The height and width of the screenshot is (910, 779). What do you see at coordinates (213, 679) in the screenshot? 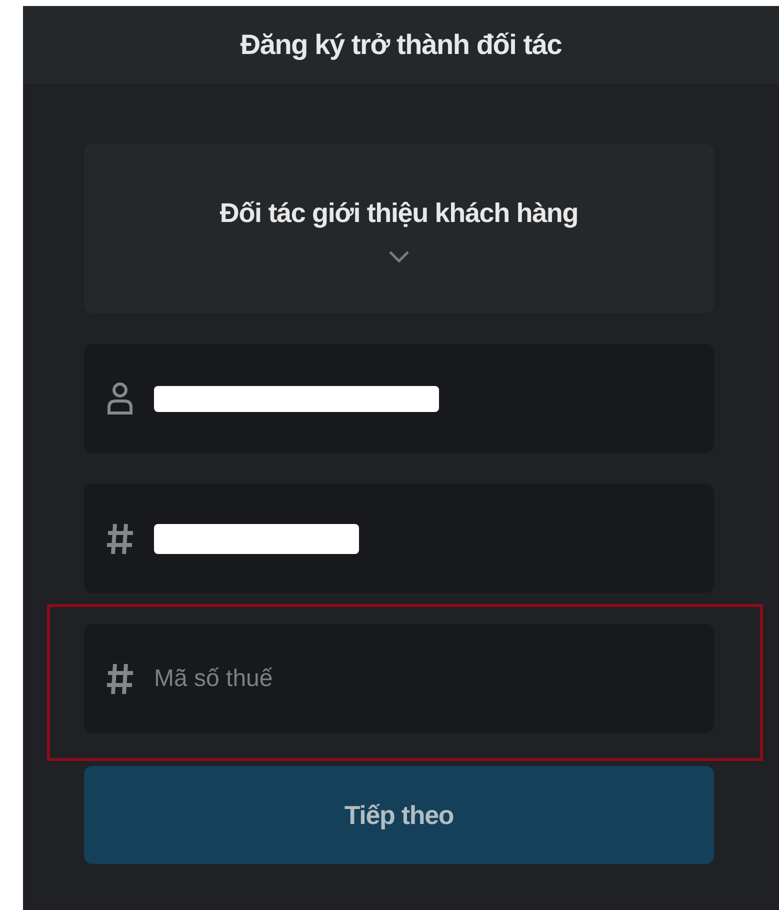
I see `placeholder-text: Mã số thuế` at bounding box center [213, 679].